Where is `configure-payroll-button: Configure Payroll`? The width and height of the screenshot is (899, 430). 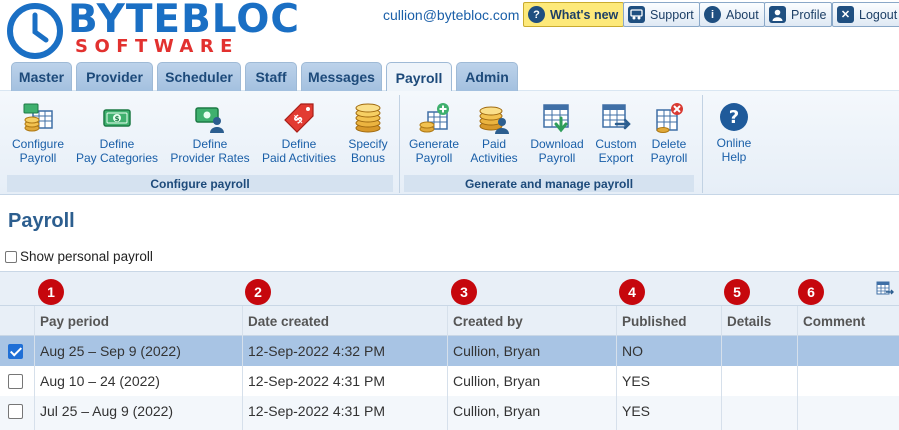
configure-payroll-button: Configure Payroll is located at coordinates (38, 133).